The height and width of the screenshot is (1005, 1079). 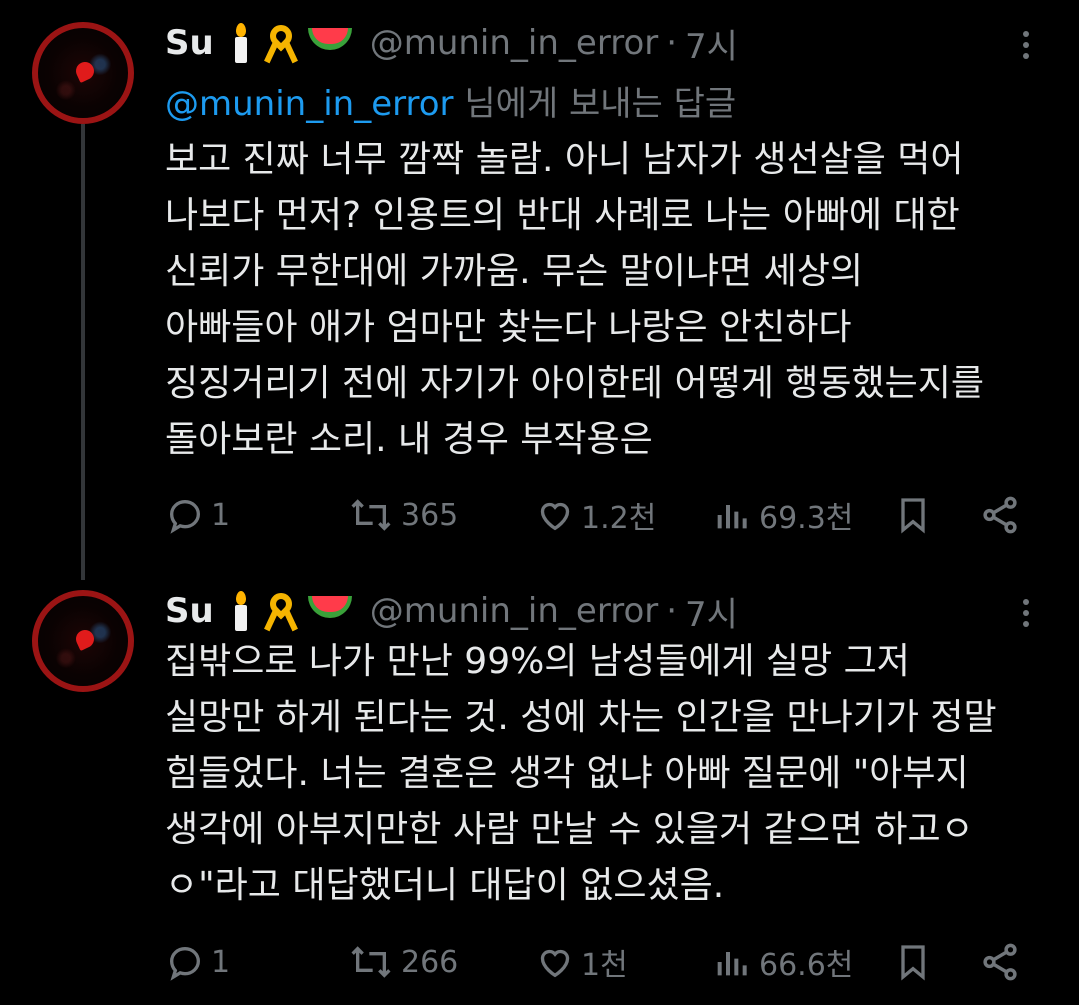 I want to click on tweet-text-line: 신뢰가 무한대에 가까움. 무슨 말이냐면 세상의, so click(x=514, y=271).